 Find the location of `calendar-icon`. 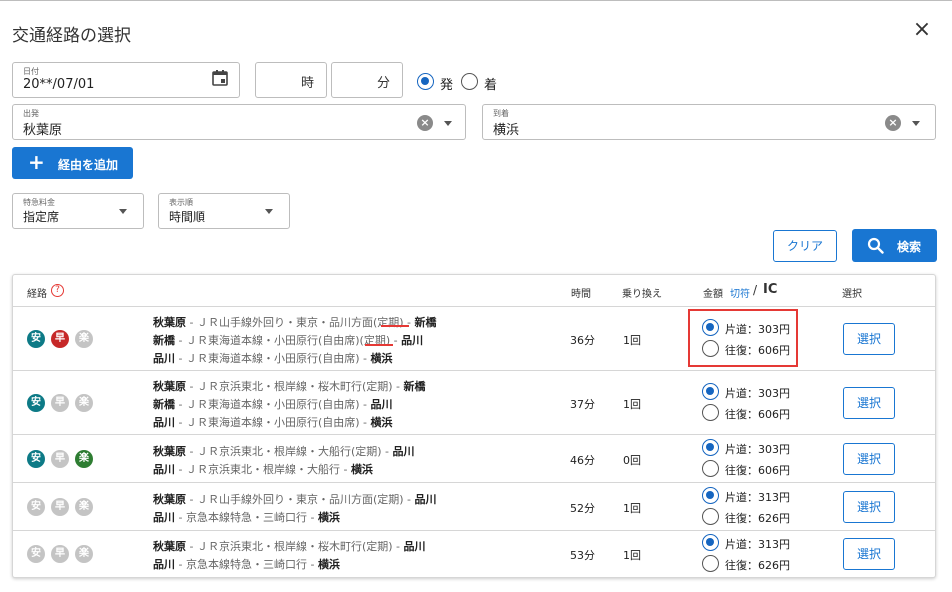

calendar-icon is located at coordinates (220, 78).